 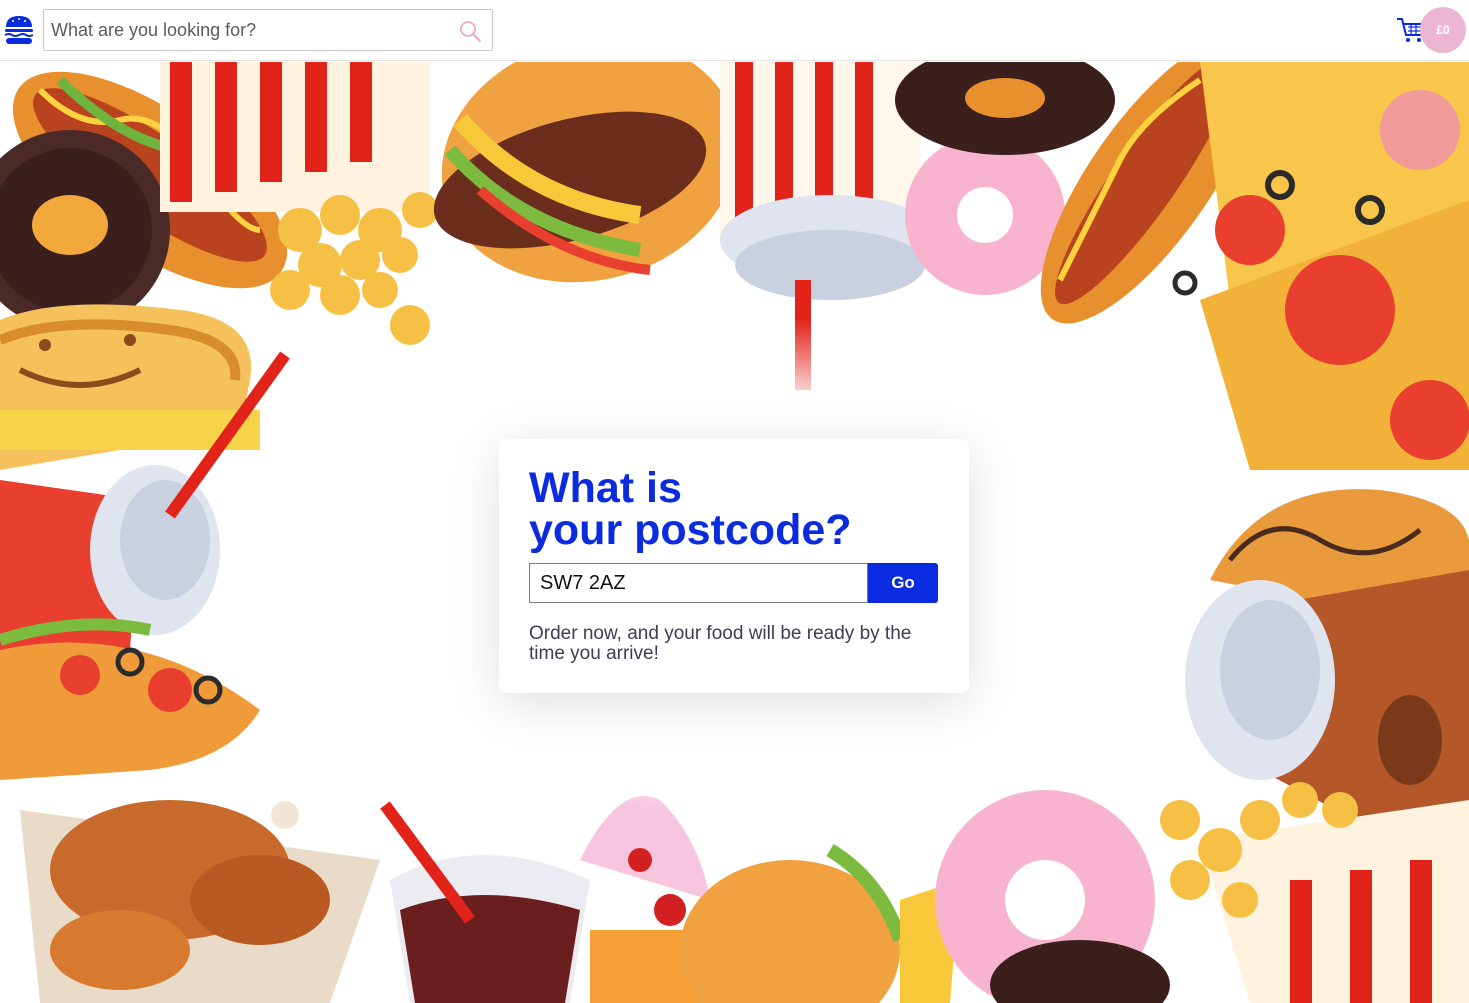 What do you see at coordinates (130, 699) in the screenshot?
I see `taco-illustration` at bounding box center [130, 699].